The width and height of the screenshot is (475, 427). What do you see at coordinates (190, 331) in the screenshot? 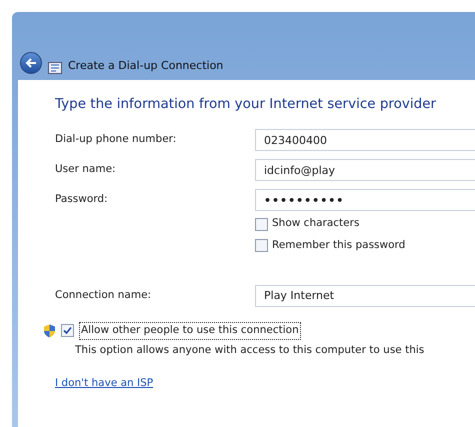
I see `checkbox-label: Allow other people to use this connection` at bounding box center [190, 331].